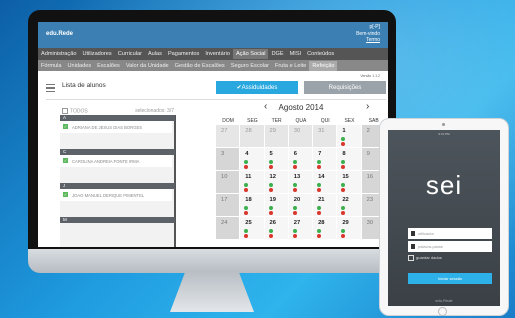 Image resolution: width=515 pixels, height=318 pixels. Describe the element at coordinates (296, 54) in the screenshot. I see `menu-item-8: MISI` at that location.